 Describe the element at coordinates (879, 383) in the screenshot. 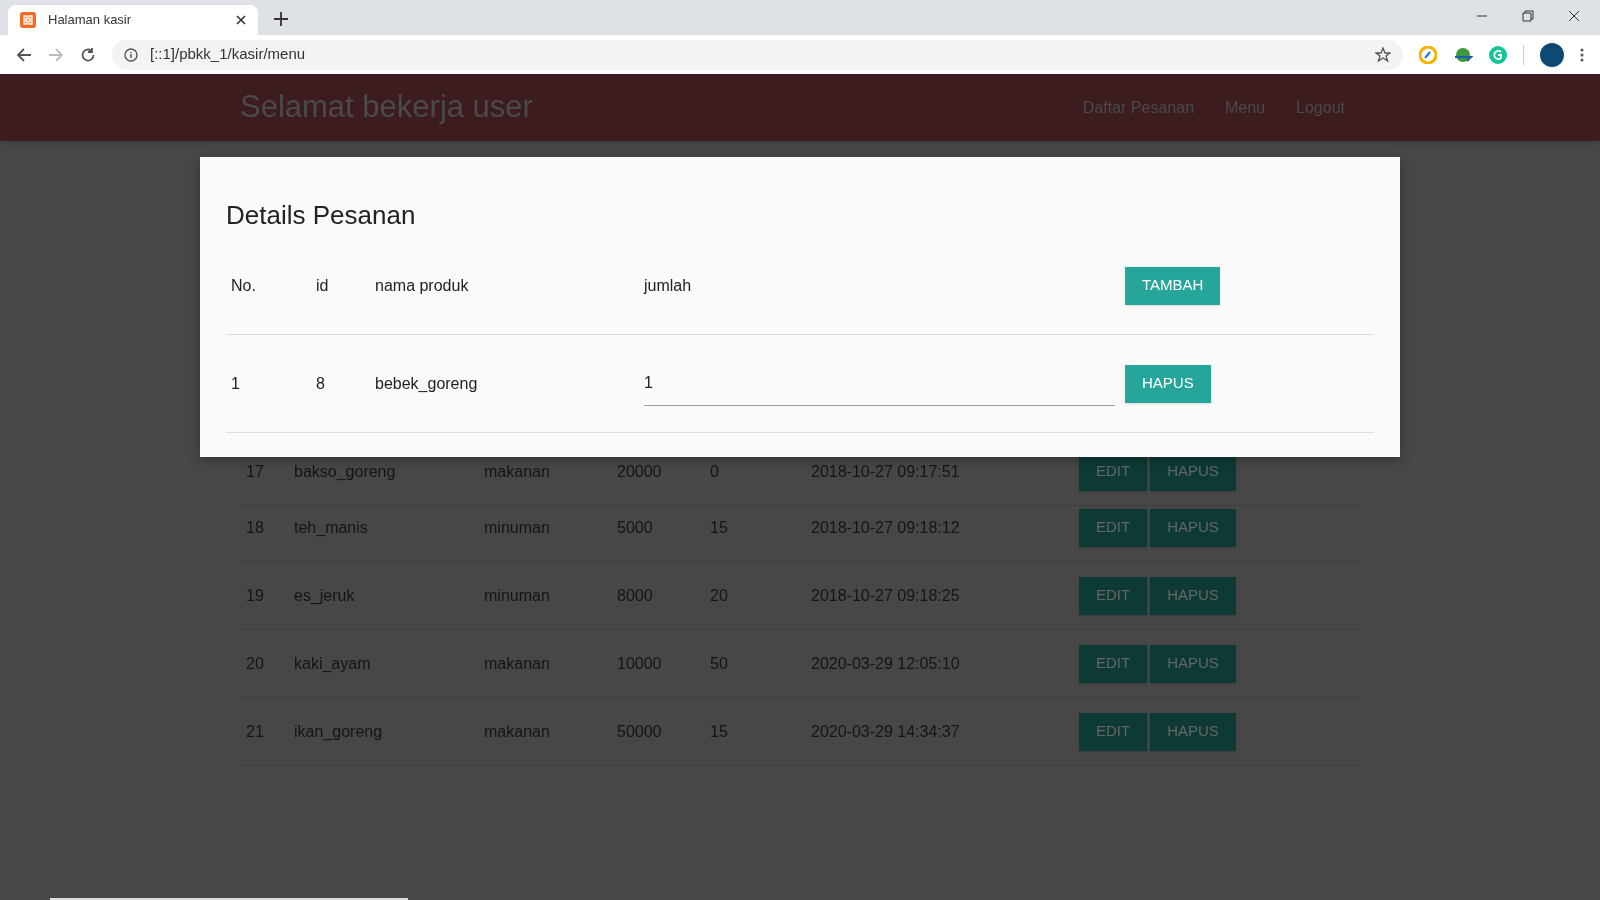

I see `quantity-field: 1` at that location.